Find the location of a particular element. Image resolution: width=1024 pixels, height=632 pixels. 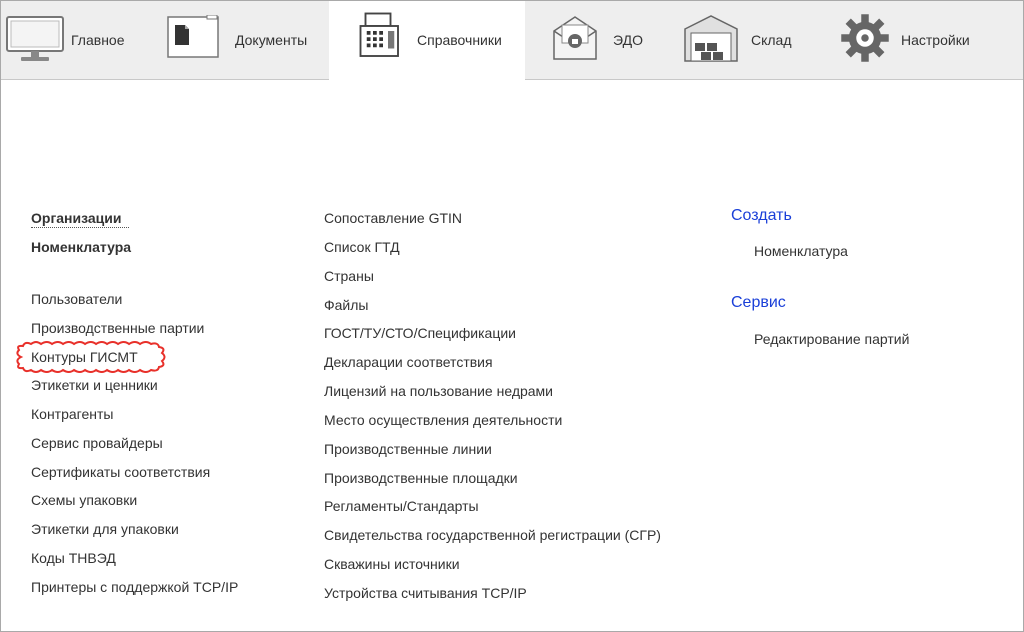

link-standards-specs: ГОСТ/ТУ/СТО/Спецификации is located at coordinates (420, 333).